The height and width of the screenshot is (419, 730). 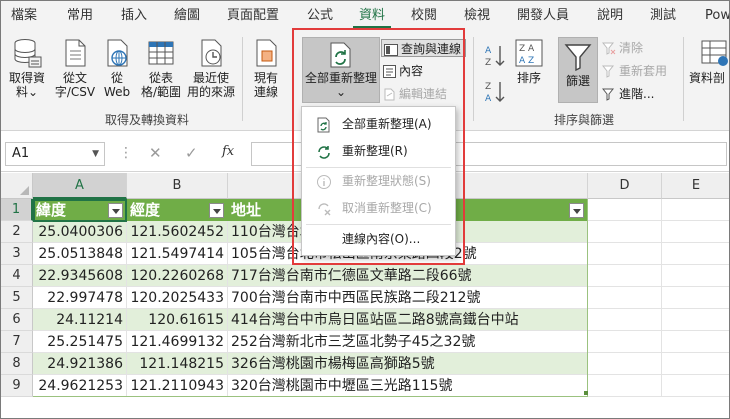 I want to click on sort-button: Z A A Z 排序, so click(x=529, y=61).